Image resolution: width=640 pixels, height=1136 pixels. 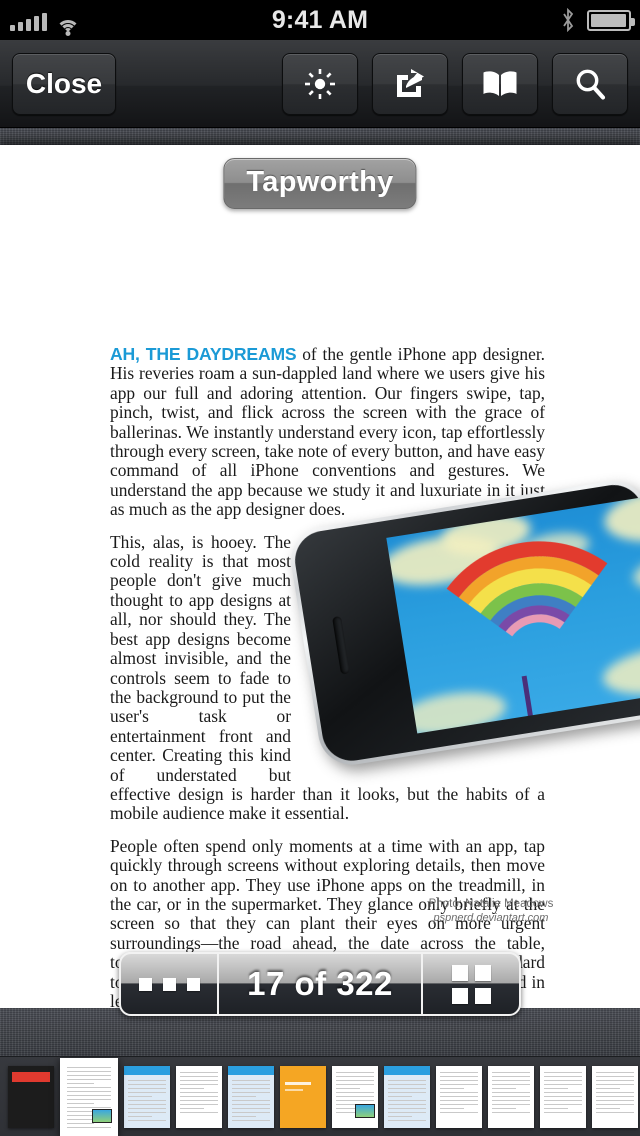 What do you see at coordinates (64, 83) in the screenshot?
I see `close-button: Close` at bounding box center [64, 83].